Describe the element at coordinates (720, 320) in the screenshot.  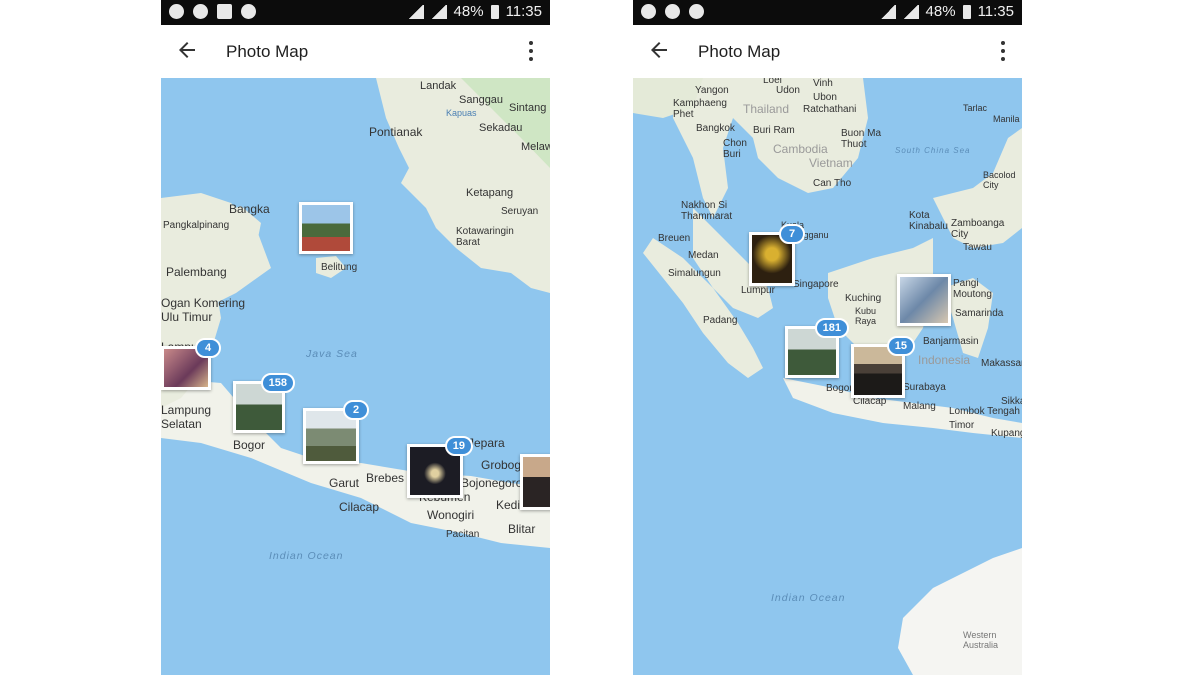
I see `map-label: Padang` at that location.